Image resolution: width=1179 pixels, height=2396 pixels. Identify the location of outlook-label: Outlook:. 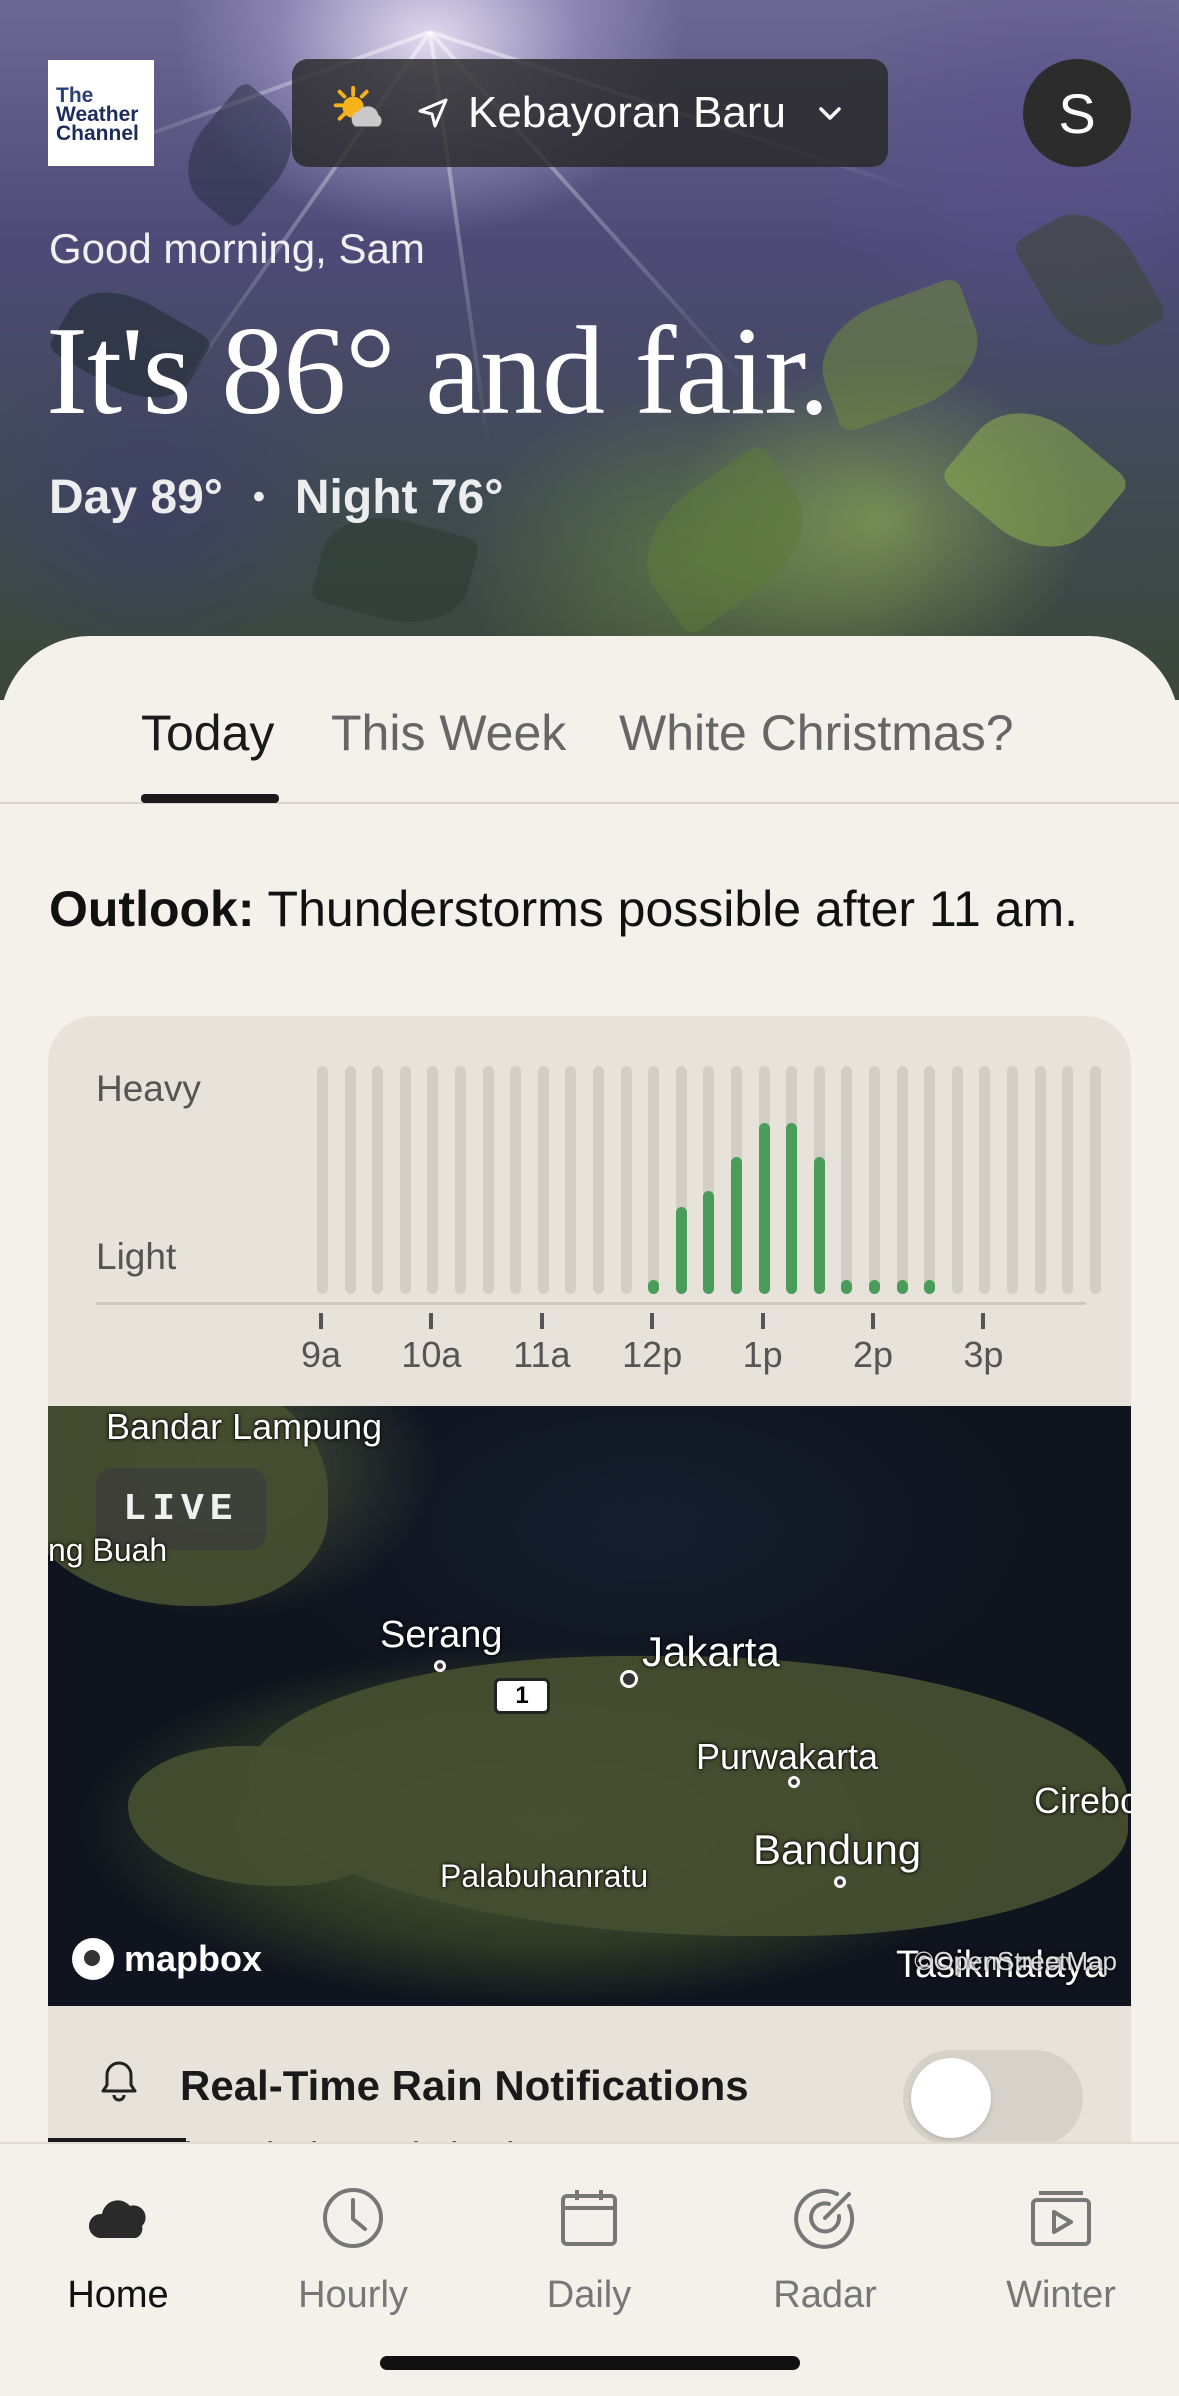
(152, 909).